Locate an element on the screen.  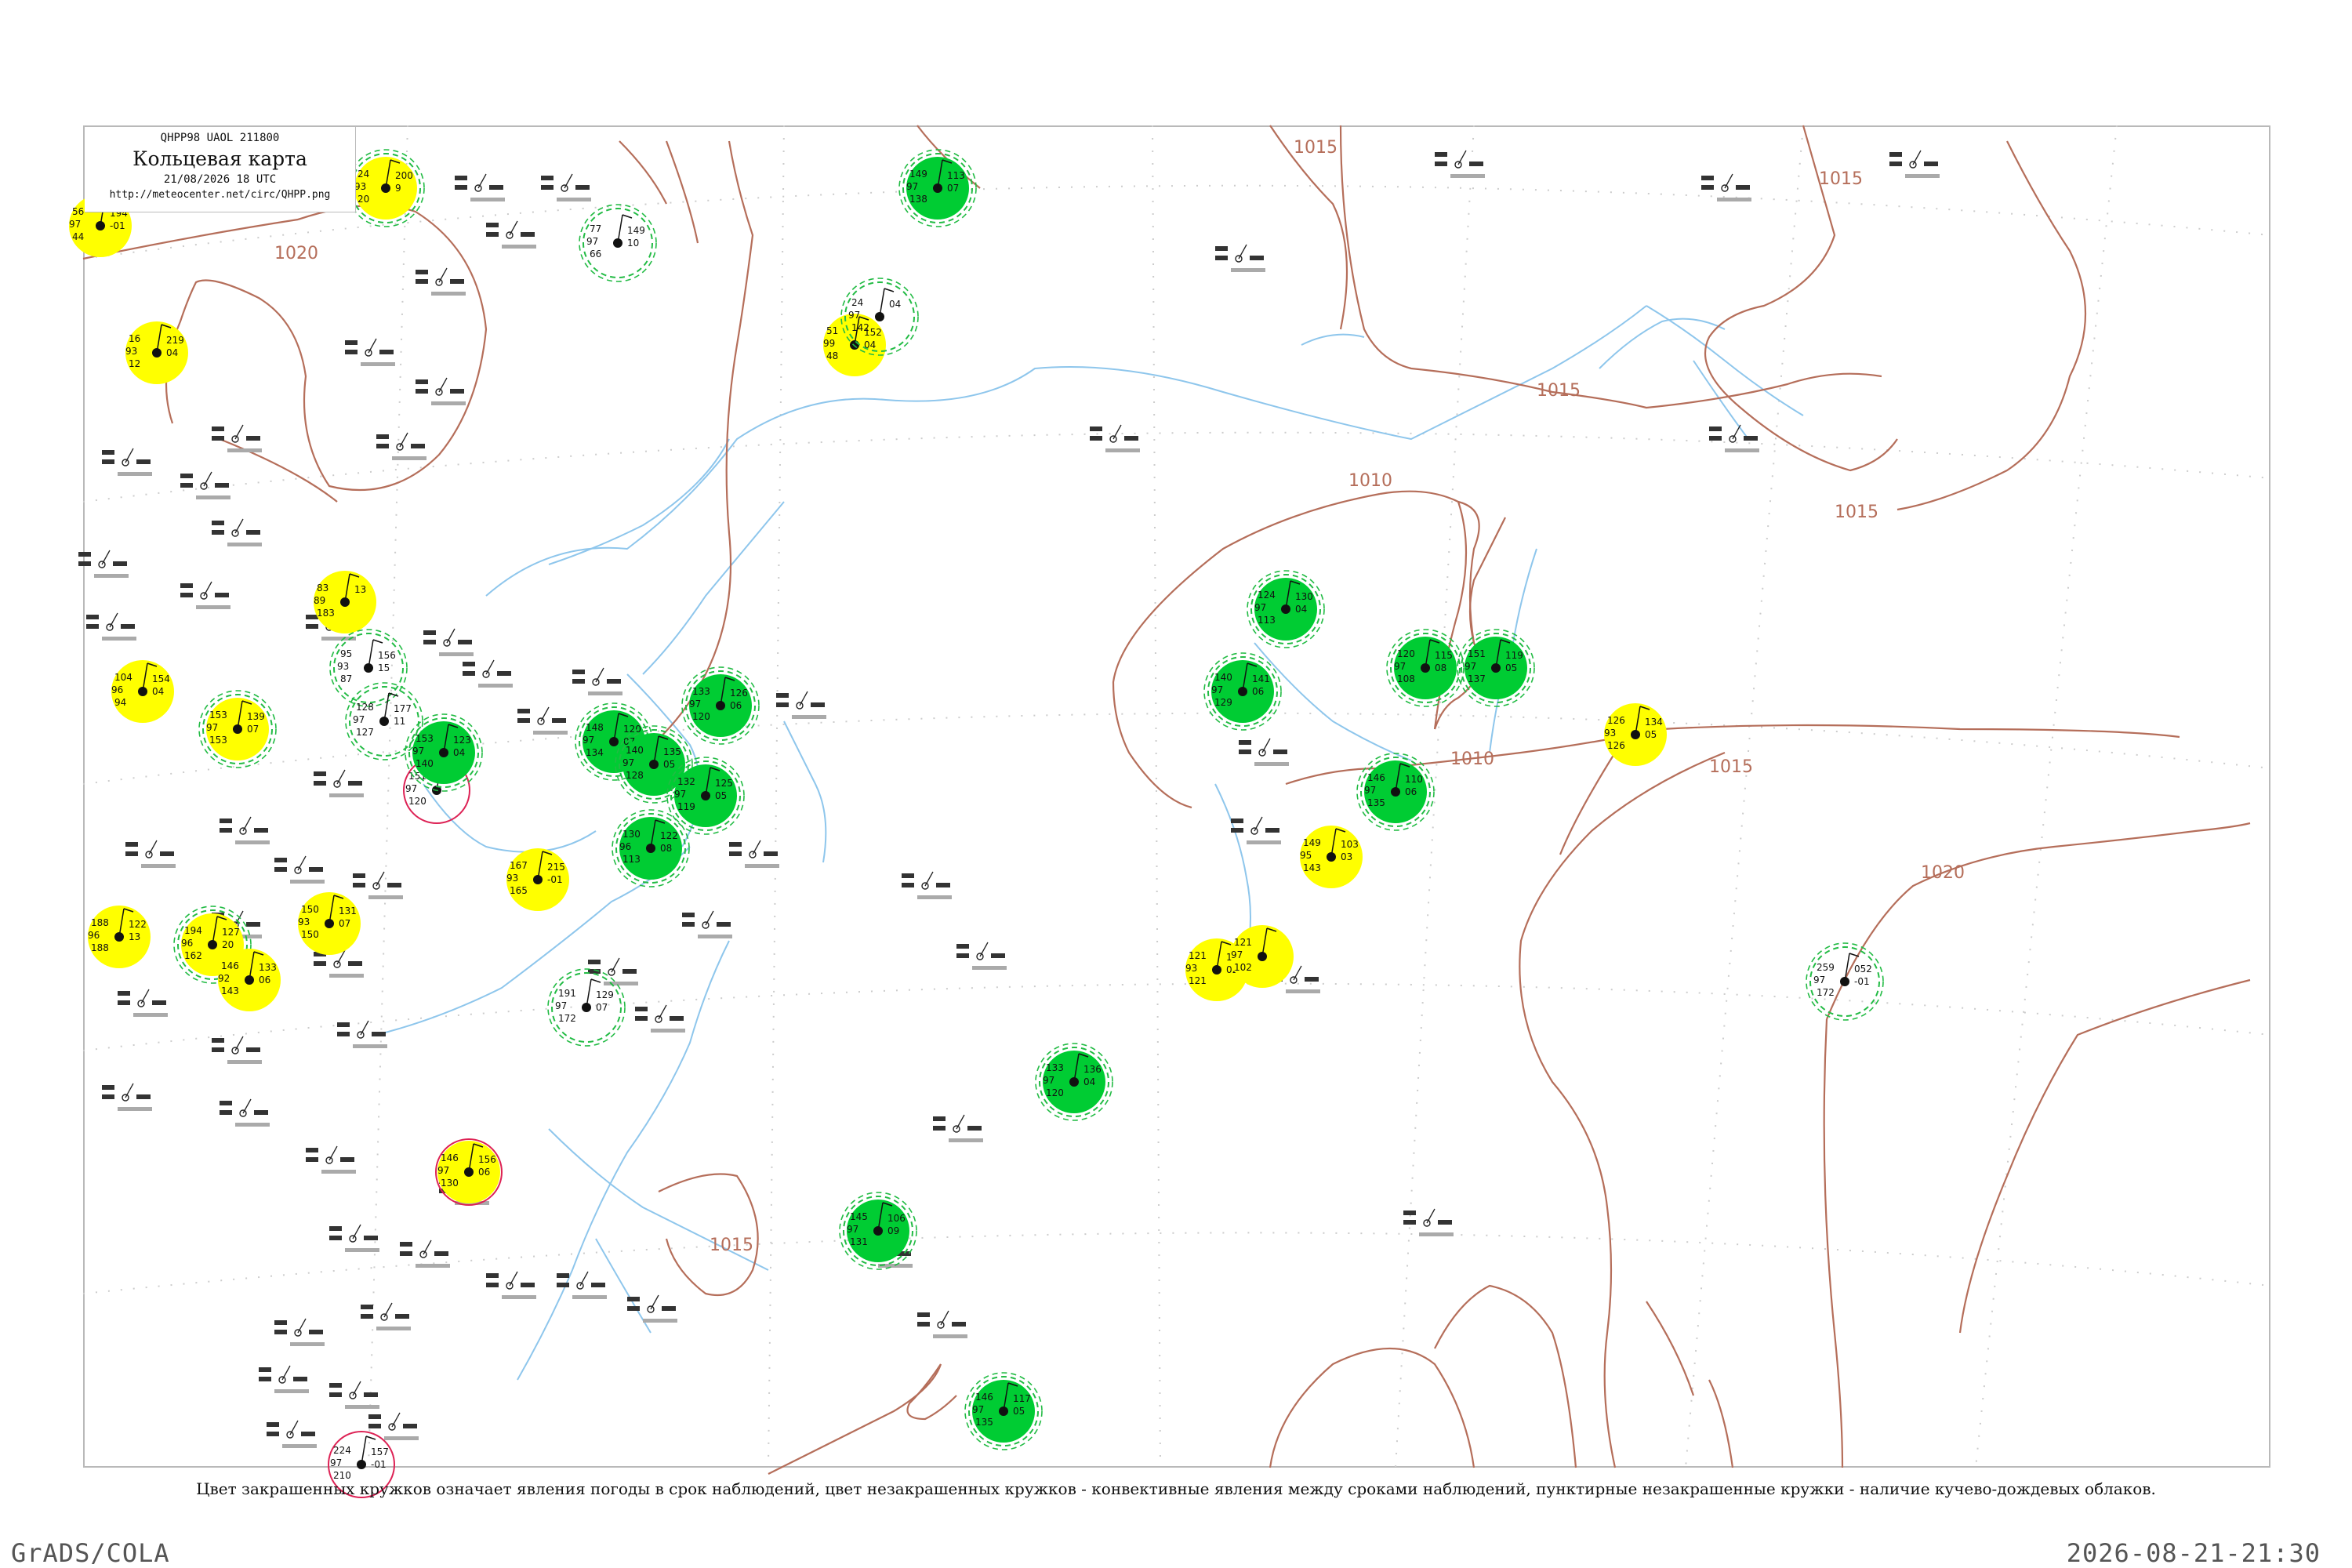
bulletin-code: QHPP98 UAOL 211800 is located at coordinates (220, 138).